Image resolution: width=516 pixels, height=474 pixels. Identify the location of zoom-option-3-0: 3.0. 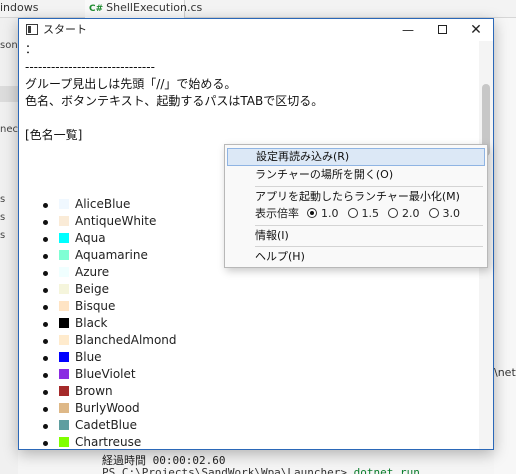
(444, 214).